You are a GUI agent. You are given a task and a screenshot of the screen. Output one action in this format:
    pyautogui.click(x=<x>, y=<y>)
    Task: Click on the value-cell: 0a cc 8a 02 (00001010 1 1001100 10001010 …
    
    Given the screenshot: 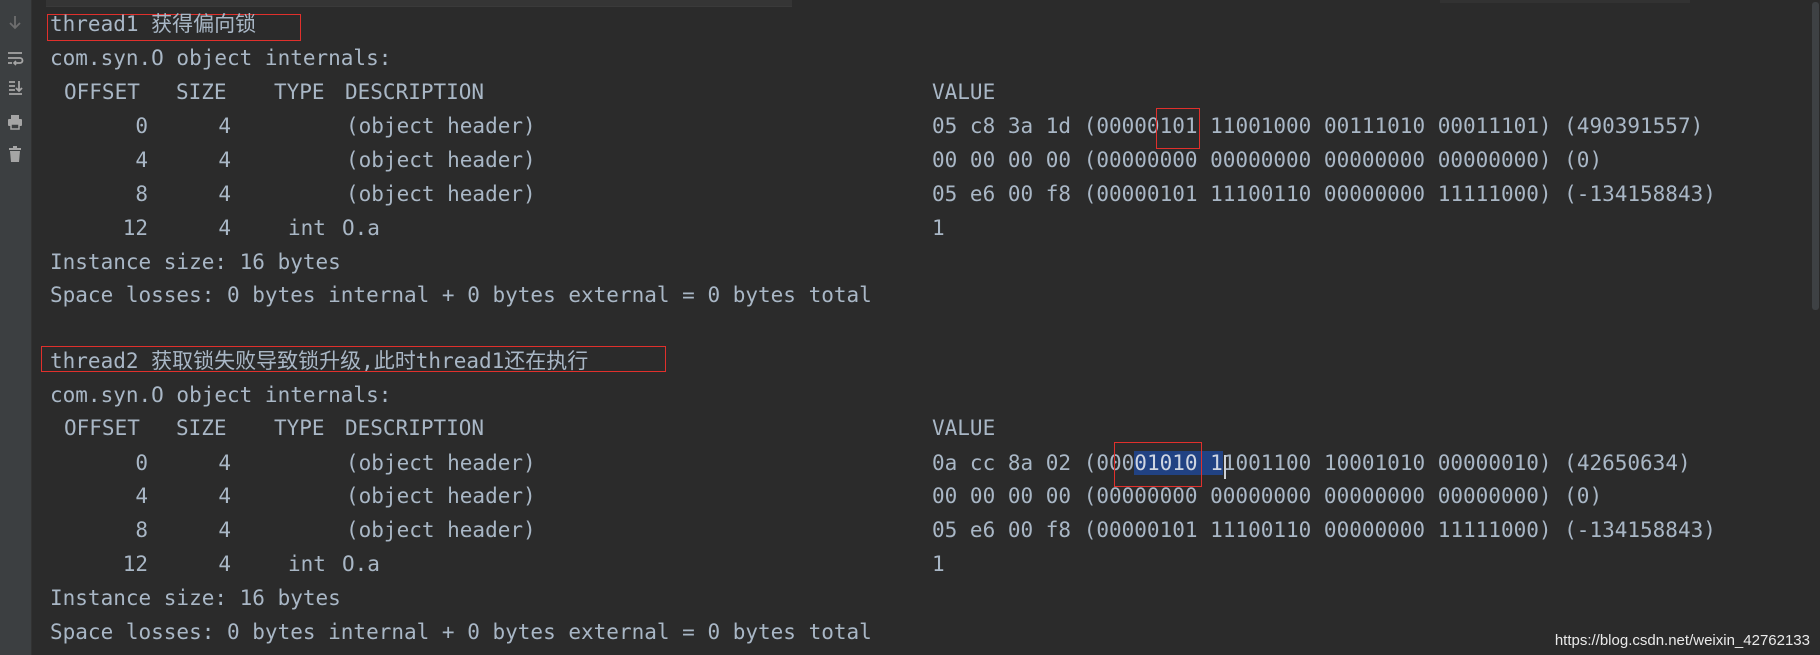 What is the action you would take?
    pyautogui.click(x=1311, y=464)
    